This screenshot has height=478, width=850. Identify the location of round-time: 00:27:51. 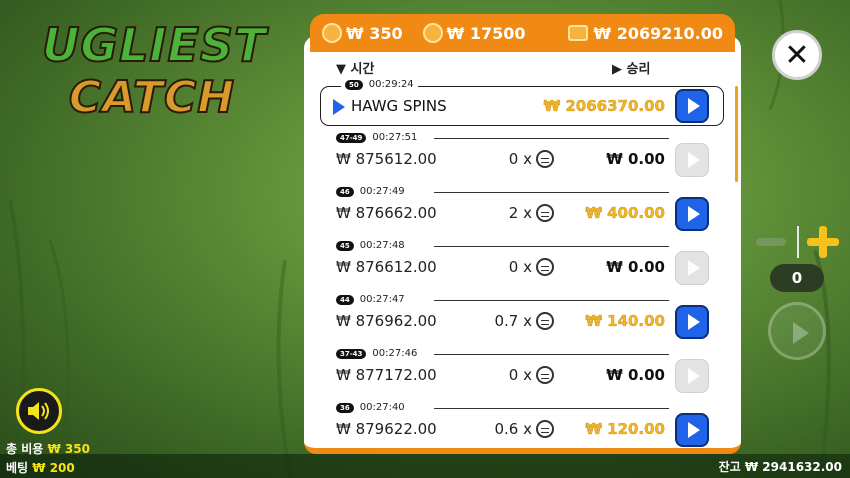
(395, 137).